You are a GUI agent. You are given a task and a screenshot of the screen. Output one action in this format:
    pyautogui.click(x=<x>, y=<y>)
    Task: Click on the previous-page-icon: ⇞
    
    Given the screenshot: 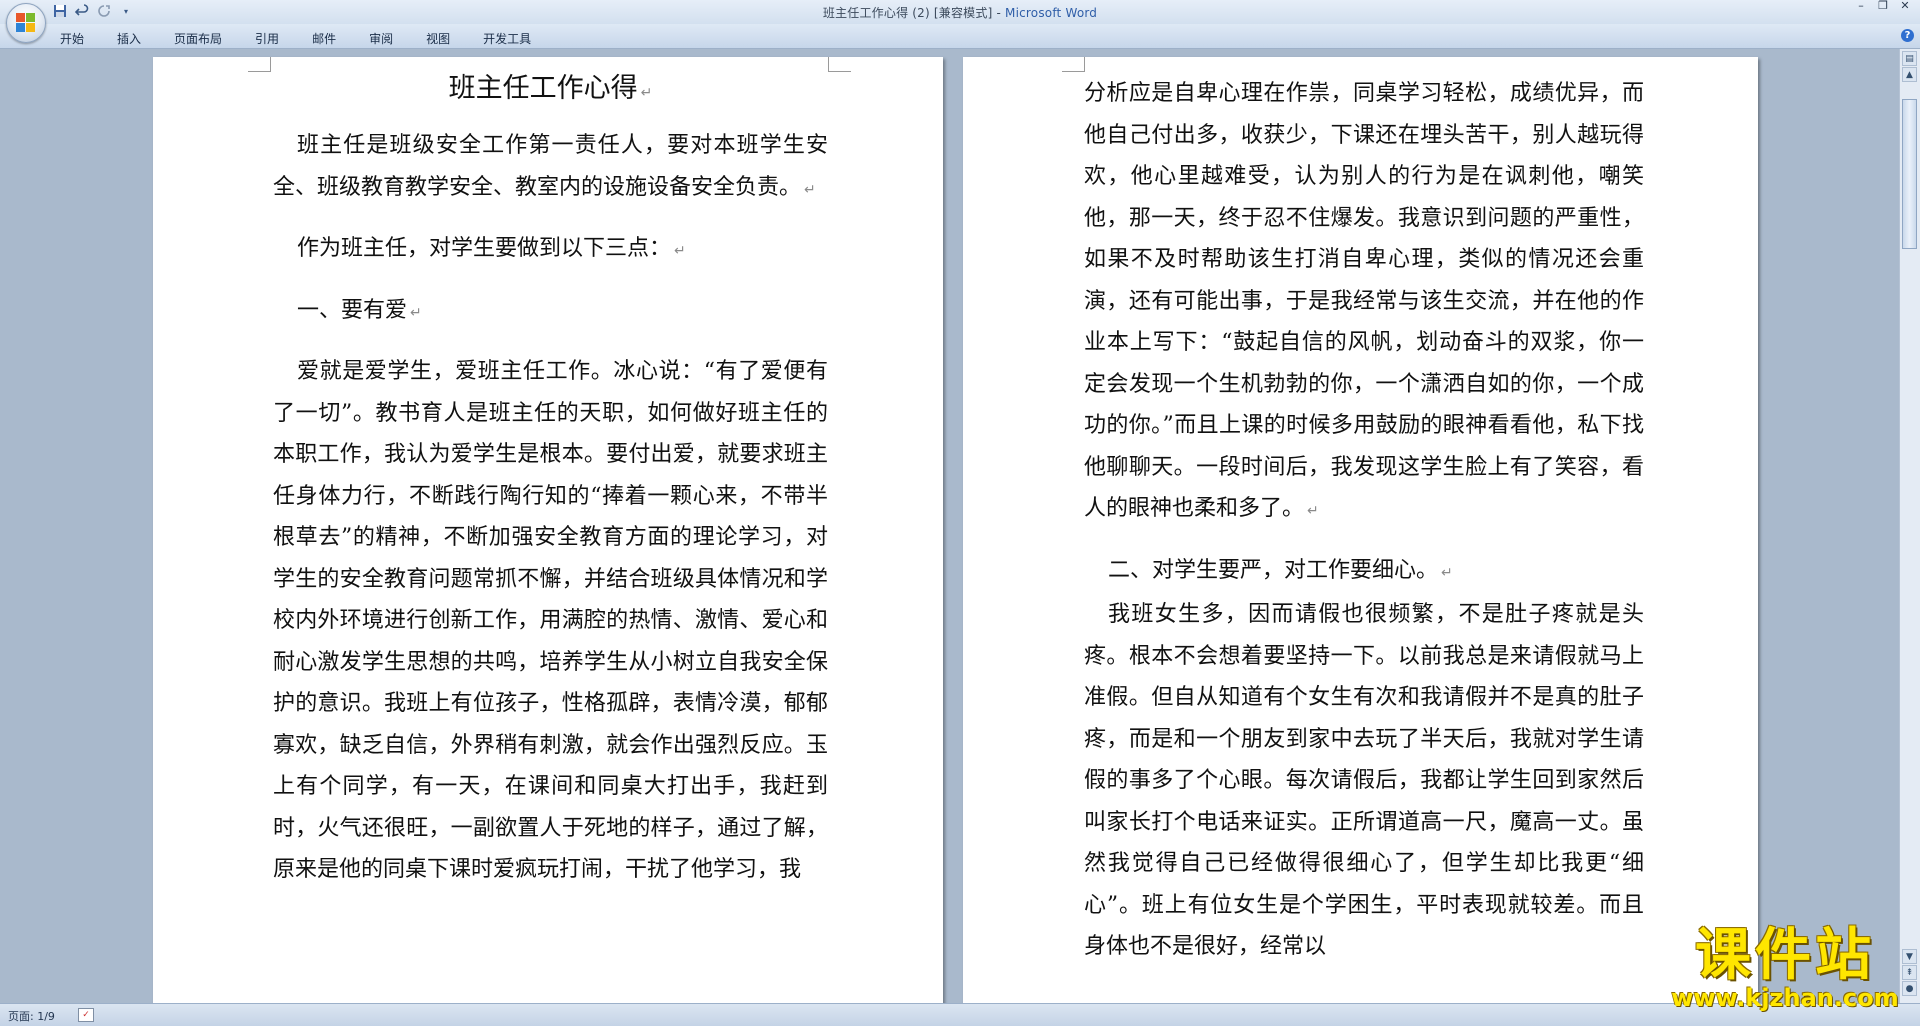 What is the action you would take?
    pyautogui.click(x=1909, y=972)
    